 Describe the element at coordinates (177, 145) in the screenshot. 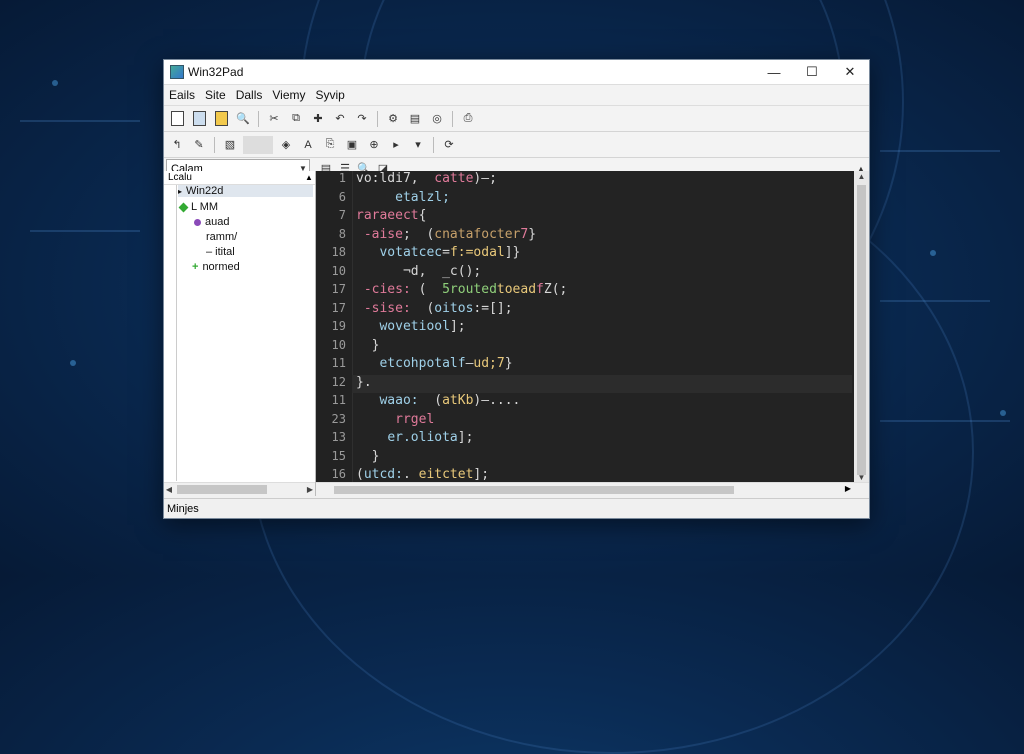

I see `back-icon: ↰` at that location.